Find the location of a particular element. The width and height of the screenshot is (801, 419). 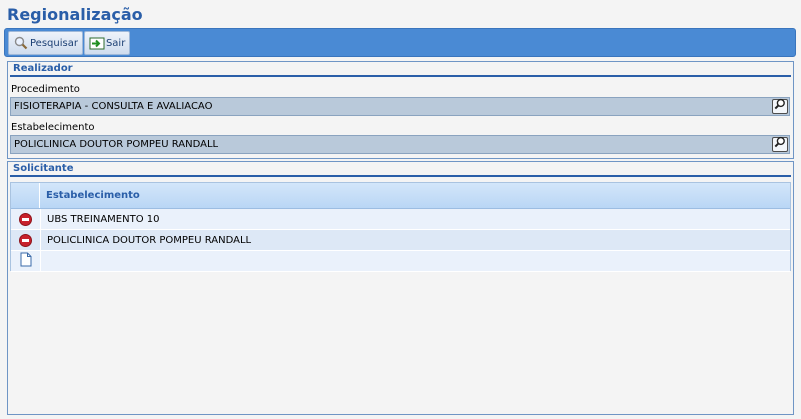

search-button-label: Pesquisar is located at coordinates (54, 43).